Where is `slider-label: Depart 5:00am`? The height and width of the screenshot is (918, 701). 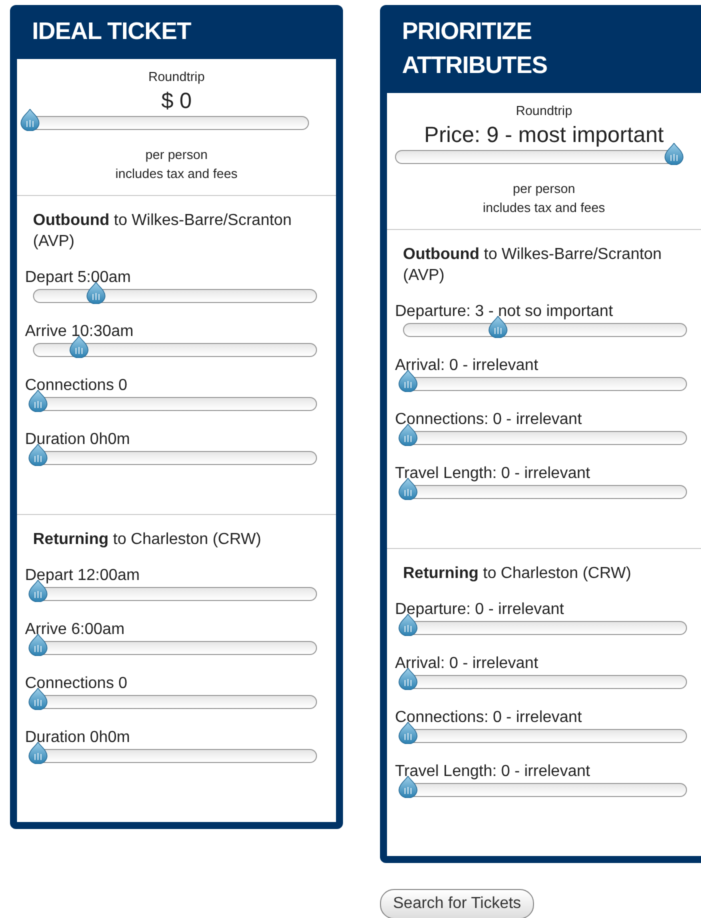
slider-label: Depart 5:00am is located at coordinates (78, 278).